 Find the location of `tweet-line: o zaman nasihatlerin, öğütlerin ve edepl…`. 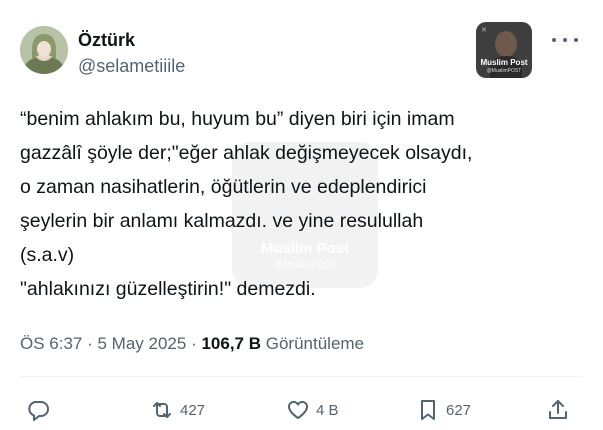

tweet-line: o zaman nasihatlerin, öğütlerin ve edepl… is located at coordinates (223, 187).